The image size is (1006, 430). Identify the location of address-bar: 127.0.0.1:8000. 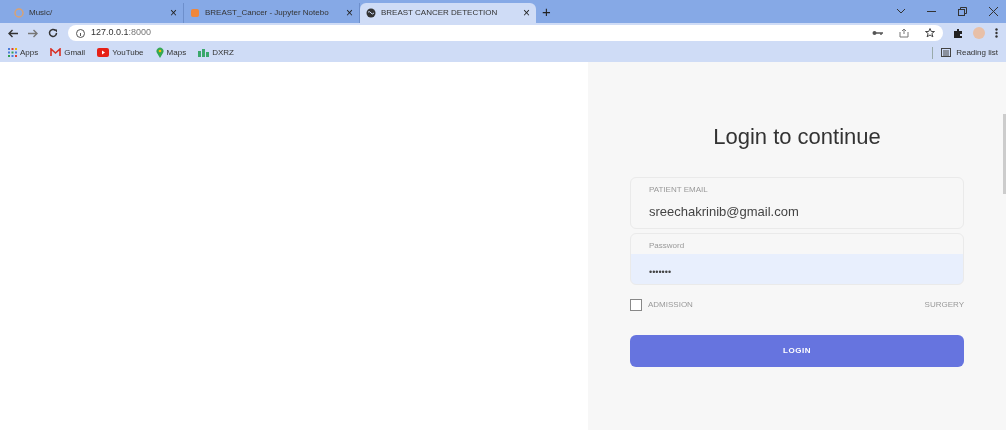
(505, 33).